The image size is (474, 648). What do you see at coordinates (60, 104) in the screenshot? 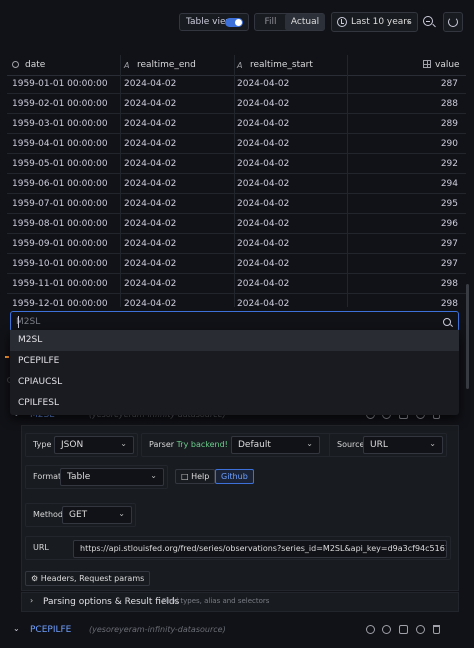
I see `cell-date: 1959-02-01 00:00:00` at bounding box center [60, 104].